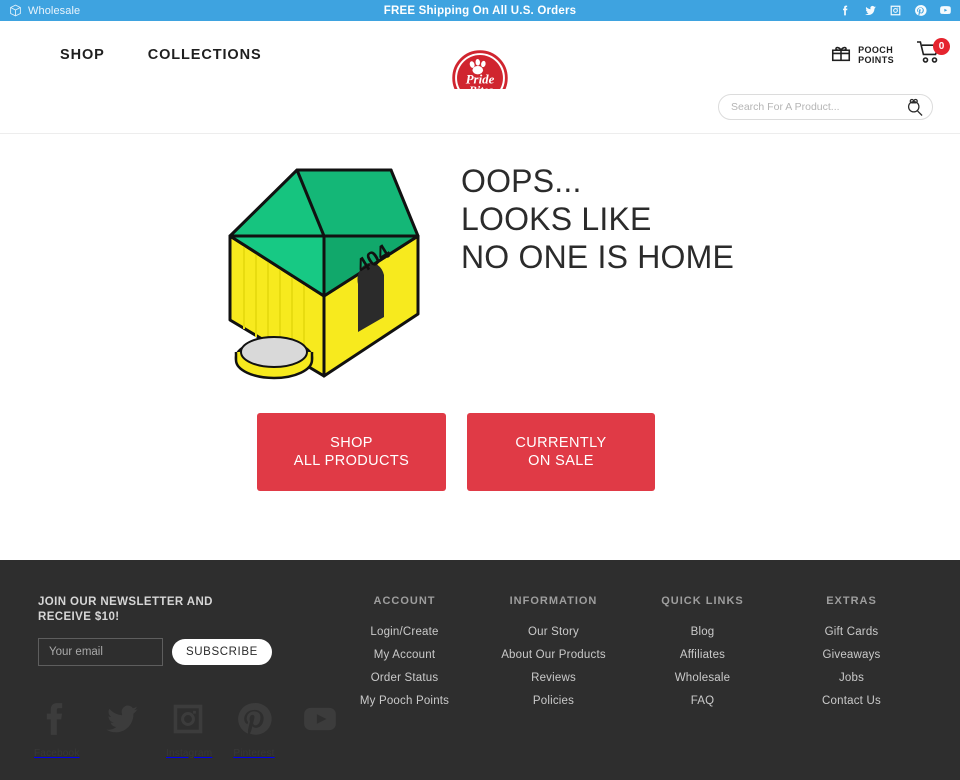  I want to click on footer-link-policies: Policies, so click(553, 701).